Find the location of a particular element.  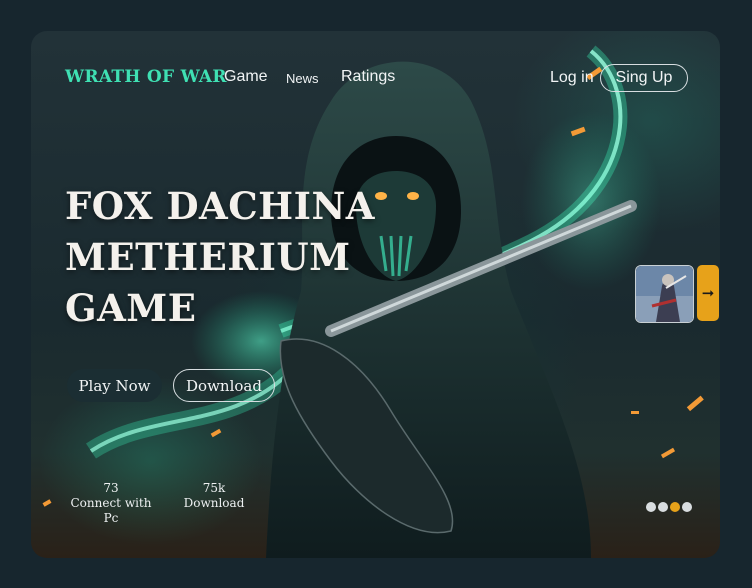

hero-headline: FOX DACHINA METHERIUM GAME is located at coordinates (220, 257).